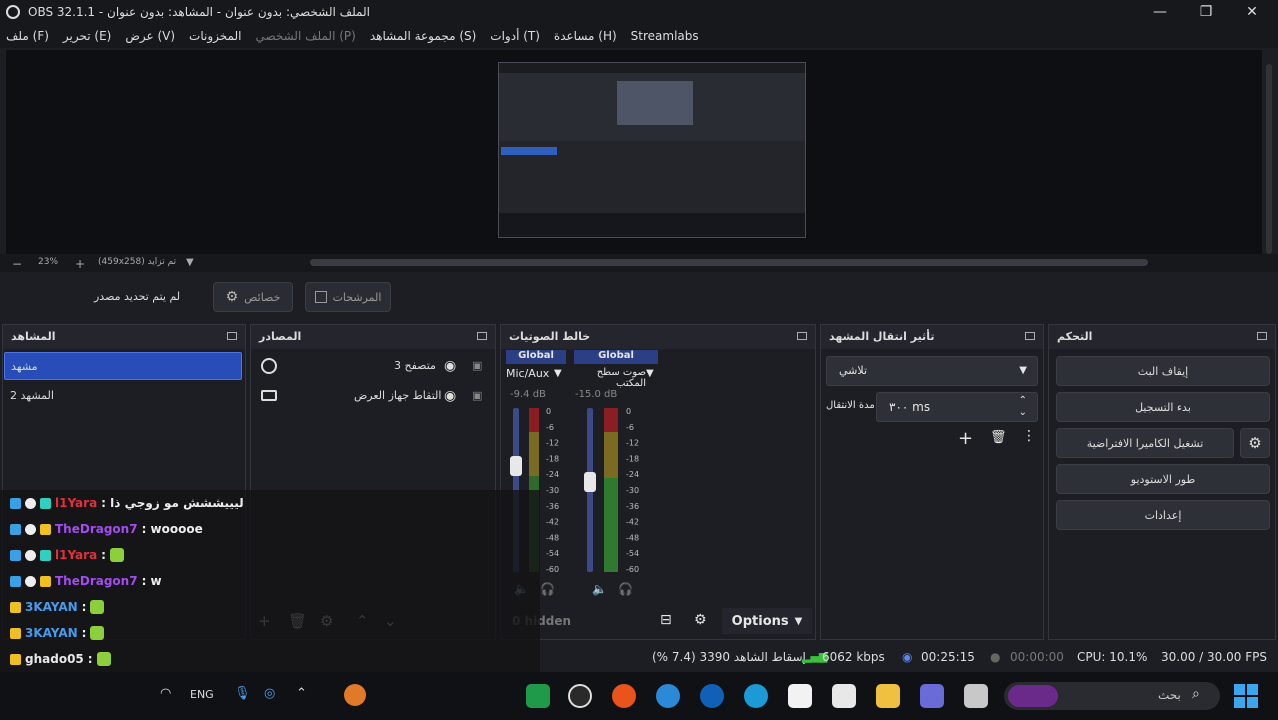 The height and width of the screenshot is (720, 1278). What do you see at coordinates (1112, 696) in the screenshot?
I see `search-box: بحث ⌕` at bounding box center [1112, 696].